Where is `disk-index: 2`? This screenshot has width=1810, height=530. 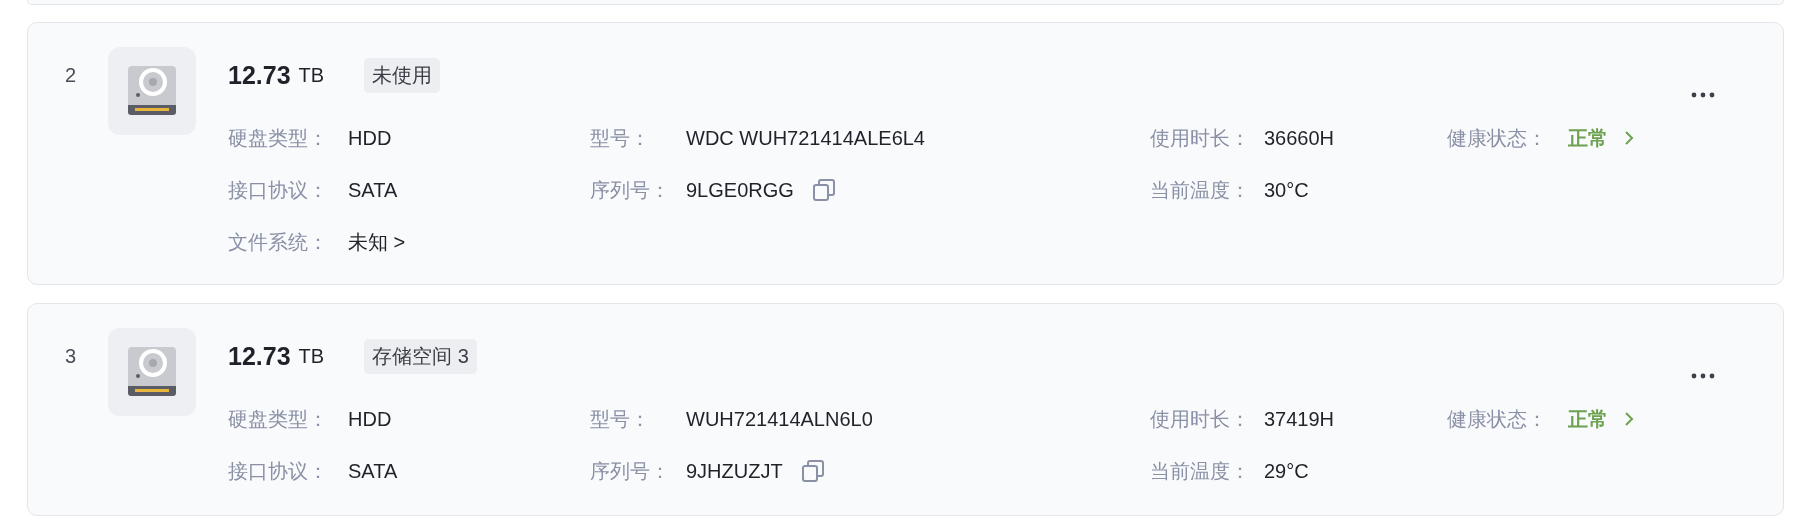
disk-index: 2 is located at coordinates (71, 75).